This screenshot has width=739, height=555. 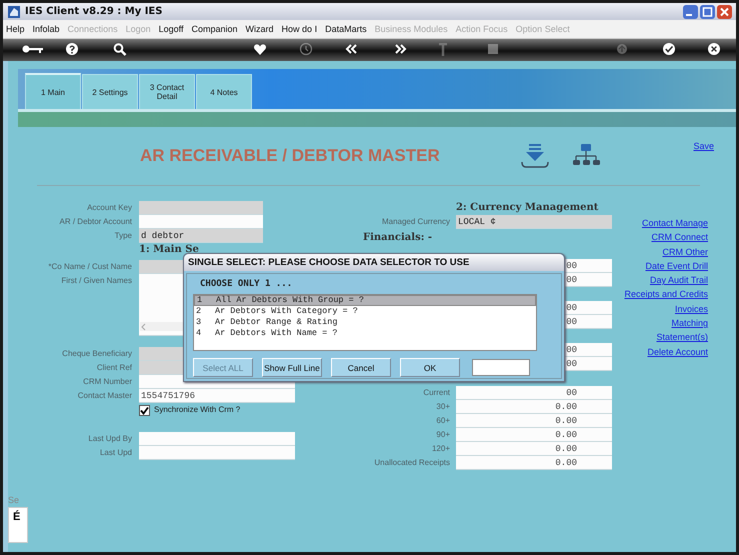 I want to click on list-item: 3 Ar Debtor Range & Rating, so click(x=365, y=322).